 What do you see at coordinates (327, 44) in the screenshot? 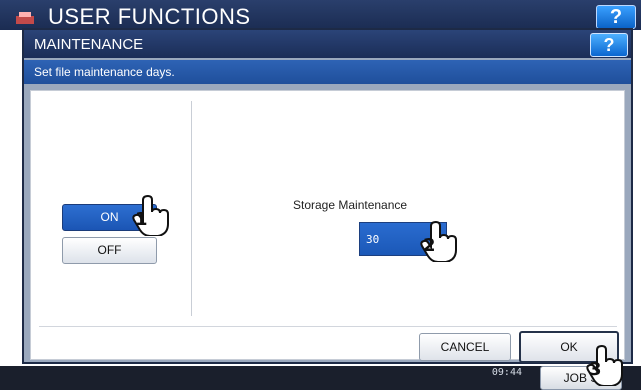
I see `dialog-title-bar: MAINTENANCE ?` at bounding box center [327, 44].